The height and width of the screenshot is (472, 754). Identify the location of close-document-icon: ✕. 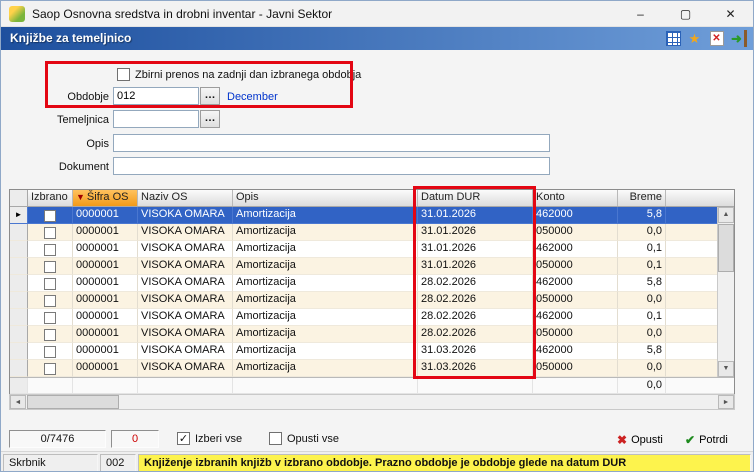
(716, 38).